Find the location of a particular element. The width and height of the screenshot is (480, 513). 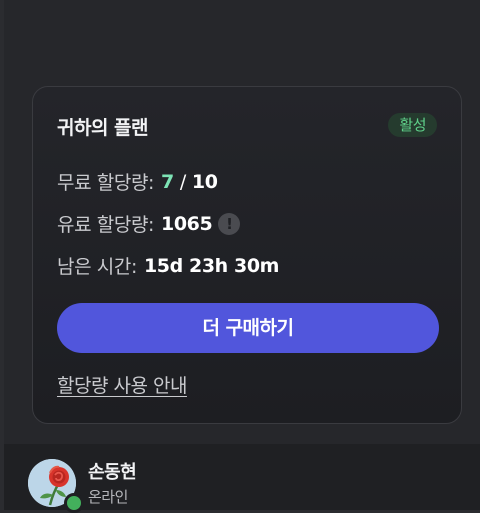

time-left-value: 15d 23h 30m is located at coordinates (211, 265).